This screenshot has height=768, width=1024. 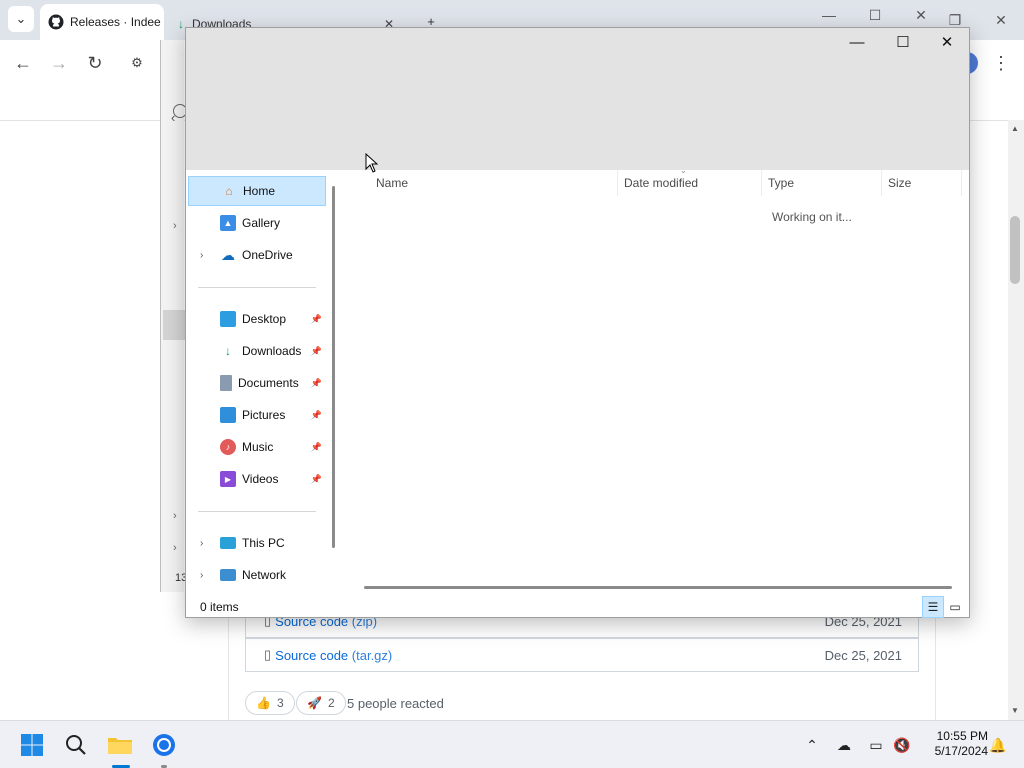 What do you see at coordinates (812, 745) in the screenshot?
I see `show-hidden-icons-button: ⌃` at bounding box center [812, 745].